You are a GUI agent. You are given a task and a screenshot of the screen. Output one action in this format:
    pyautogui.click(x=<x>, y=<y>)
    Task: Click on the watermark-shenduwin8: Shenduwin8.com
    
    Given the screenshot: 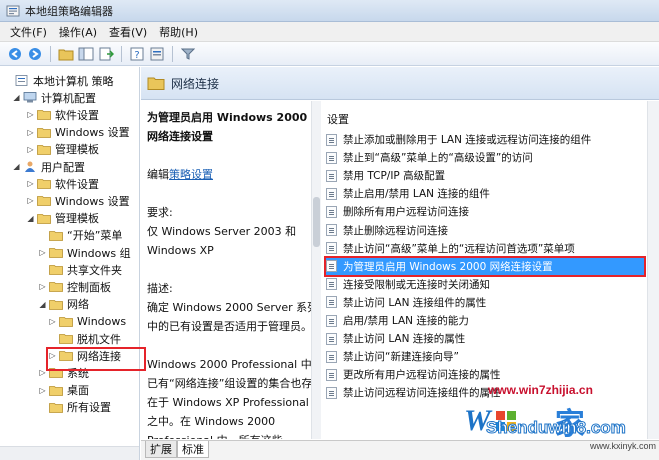 What is the action you would take?
    pyautogui.click(x=556, y=428)
    